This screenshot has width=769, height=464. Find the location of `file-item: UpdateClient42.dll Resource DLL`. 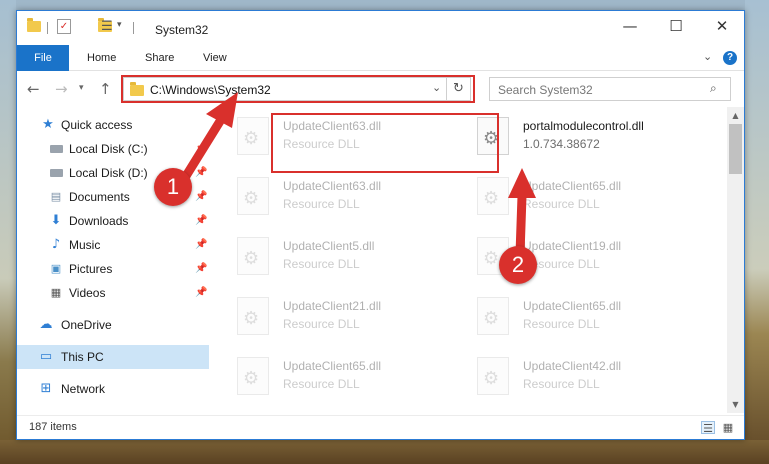

file-item: UpdateClient42.dll Resource DLL is located at coordinates (572, 378).